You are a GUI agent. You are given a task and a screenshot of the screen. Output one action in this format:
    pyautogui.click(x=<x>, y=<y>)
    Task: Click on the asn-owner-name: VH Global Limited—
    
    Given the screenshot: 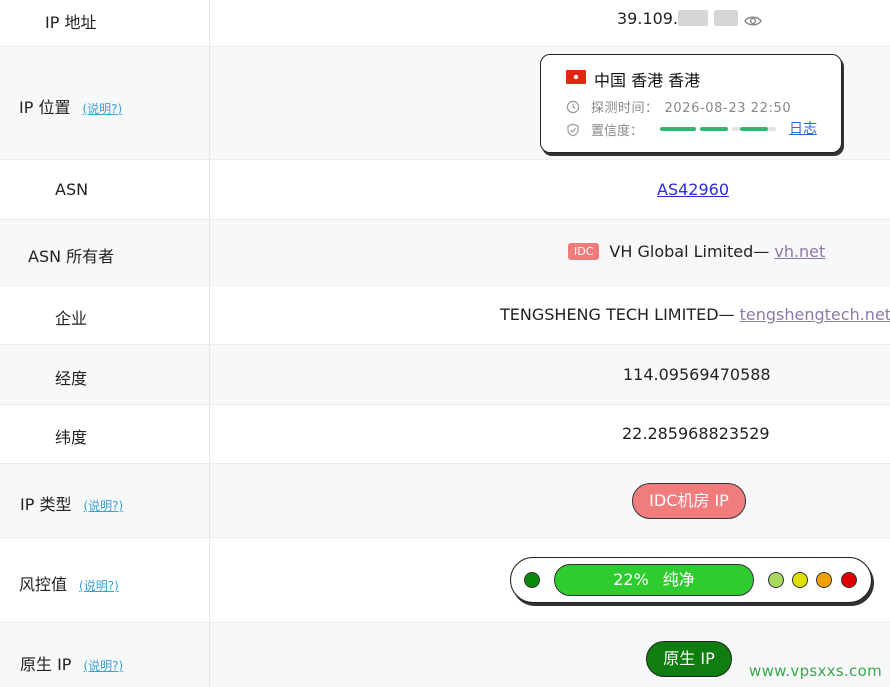 What is the action you would take?
    pyautogui.click(x=692, y=251)
    